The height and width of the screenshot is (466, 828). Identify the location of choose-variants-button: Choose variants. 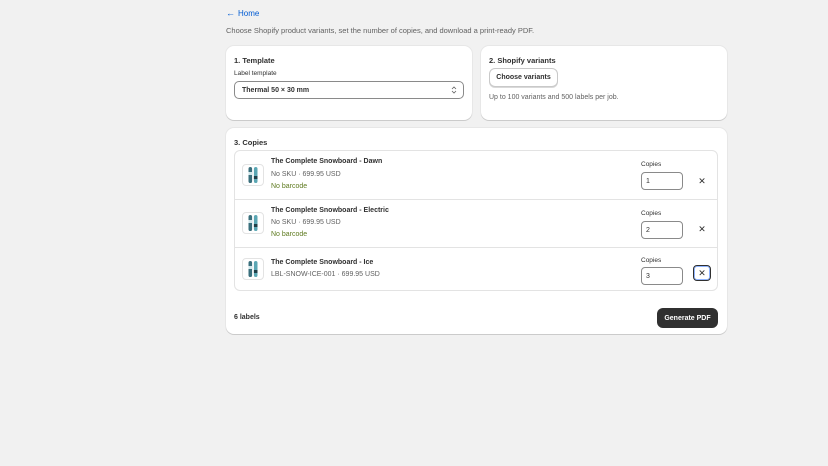
(523, 77).